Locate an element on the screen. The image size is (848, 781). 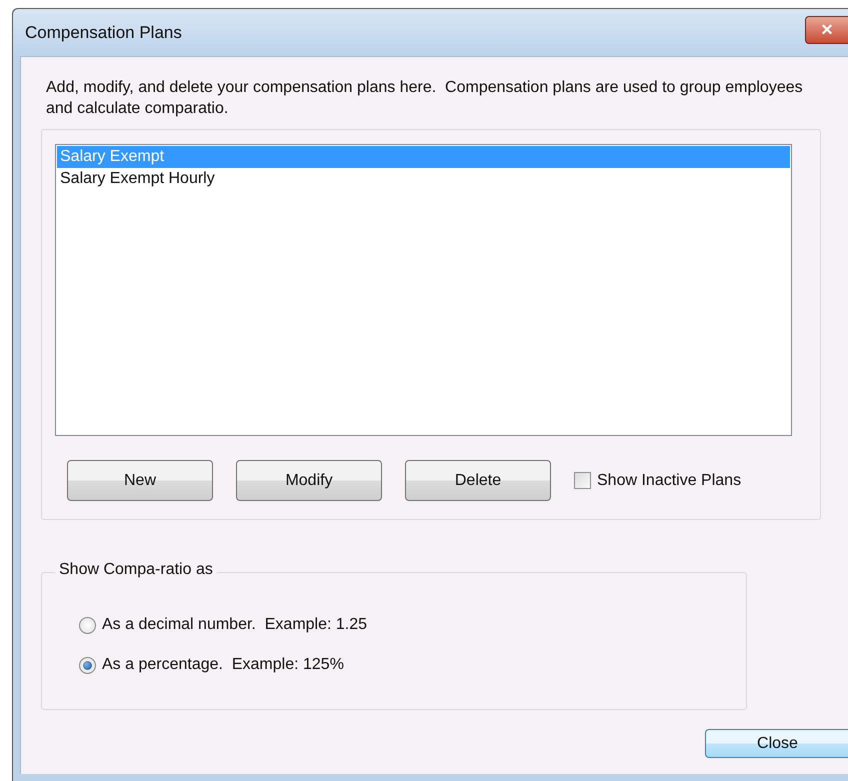
checkbox-label: Show Inactive Plans is located at coordinates (669, 481).